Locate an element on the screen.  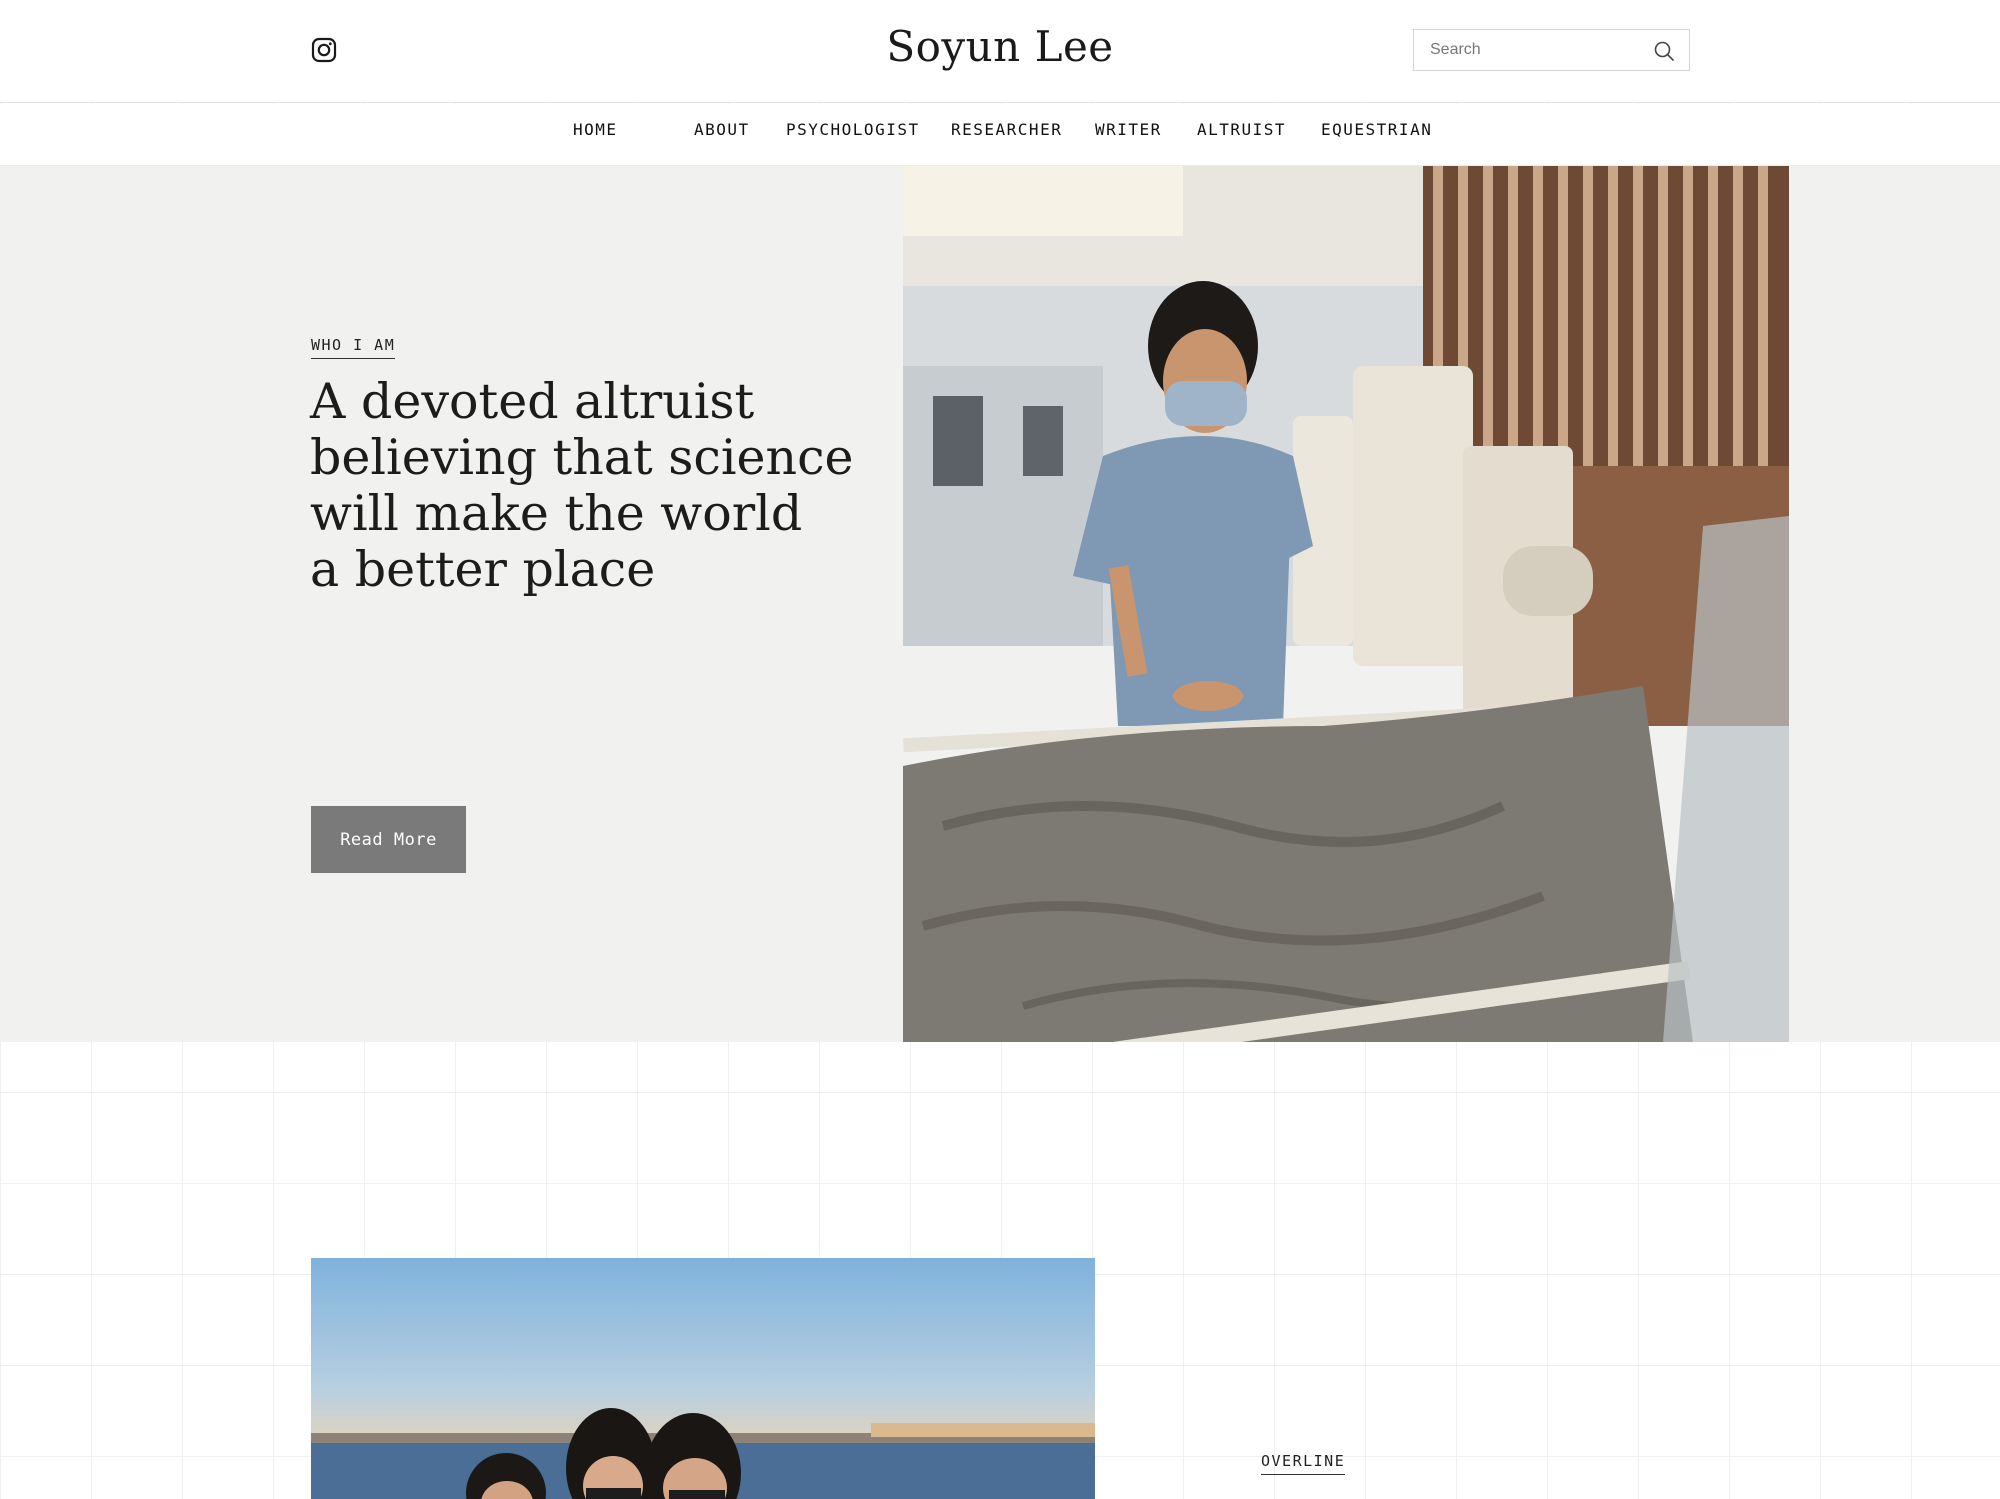
site-title: Soyun Lee is located at coordinates (1000, 46).